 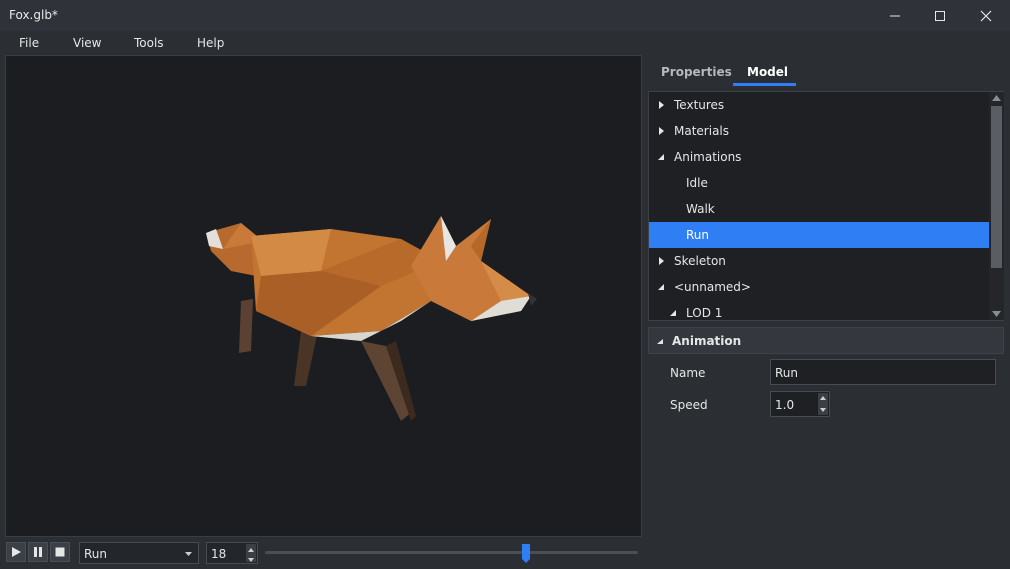 What do you see at coordinates (96, 554) in the screenshot?
I see `animation-select-value: Run` at bounding box center [96, 554].